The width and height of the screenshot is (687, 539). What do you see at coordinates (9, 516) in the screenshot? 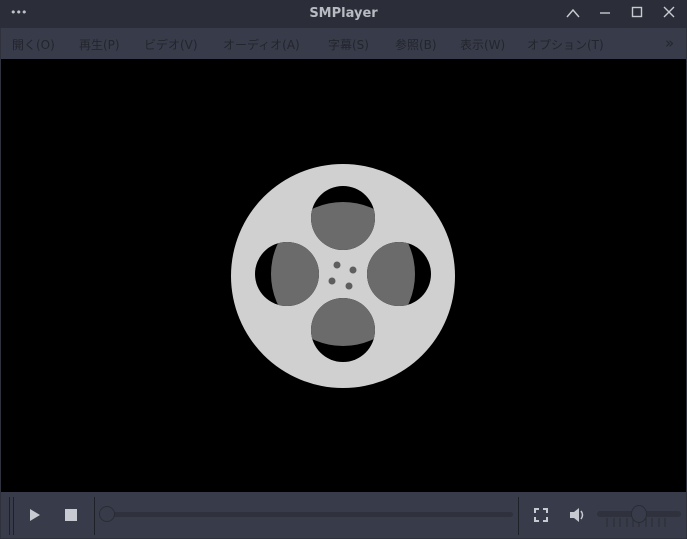
I see `toolbar-handle` at bounding box center [9, 516].